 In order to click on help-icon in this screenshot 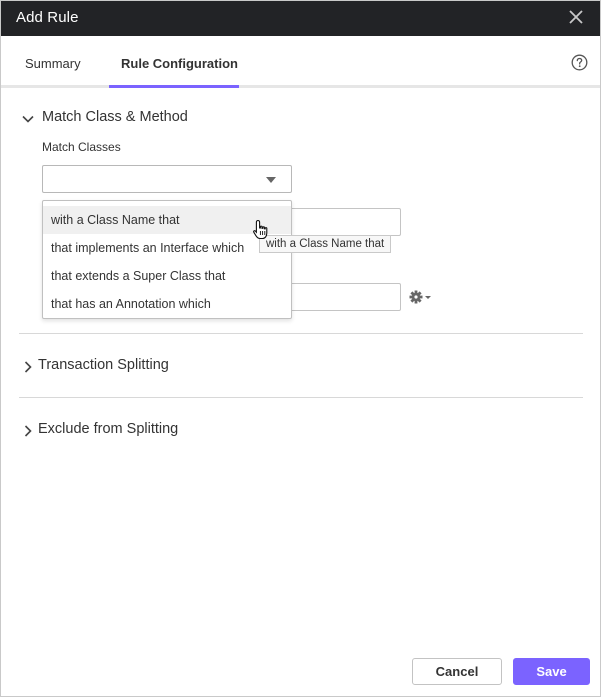, I will do `click(579, 62)`.